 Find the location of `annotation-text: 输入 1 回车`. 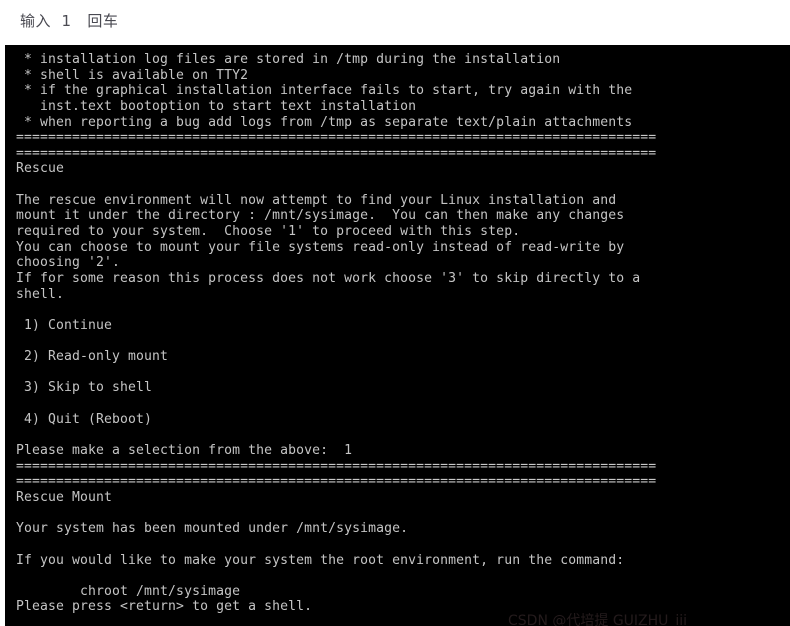

annotation-text: 输入 1 回车 is located at coordinates (69, 21).